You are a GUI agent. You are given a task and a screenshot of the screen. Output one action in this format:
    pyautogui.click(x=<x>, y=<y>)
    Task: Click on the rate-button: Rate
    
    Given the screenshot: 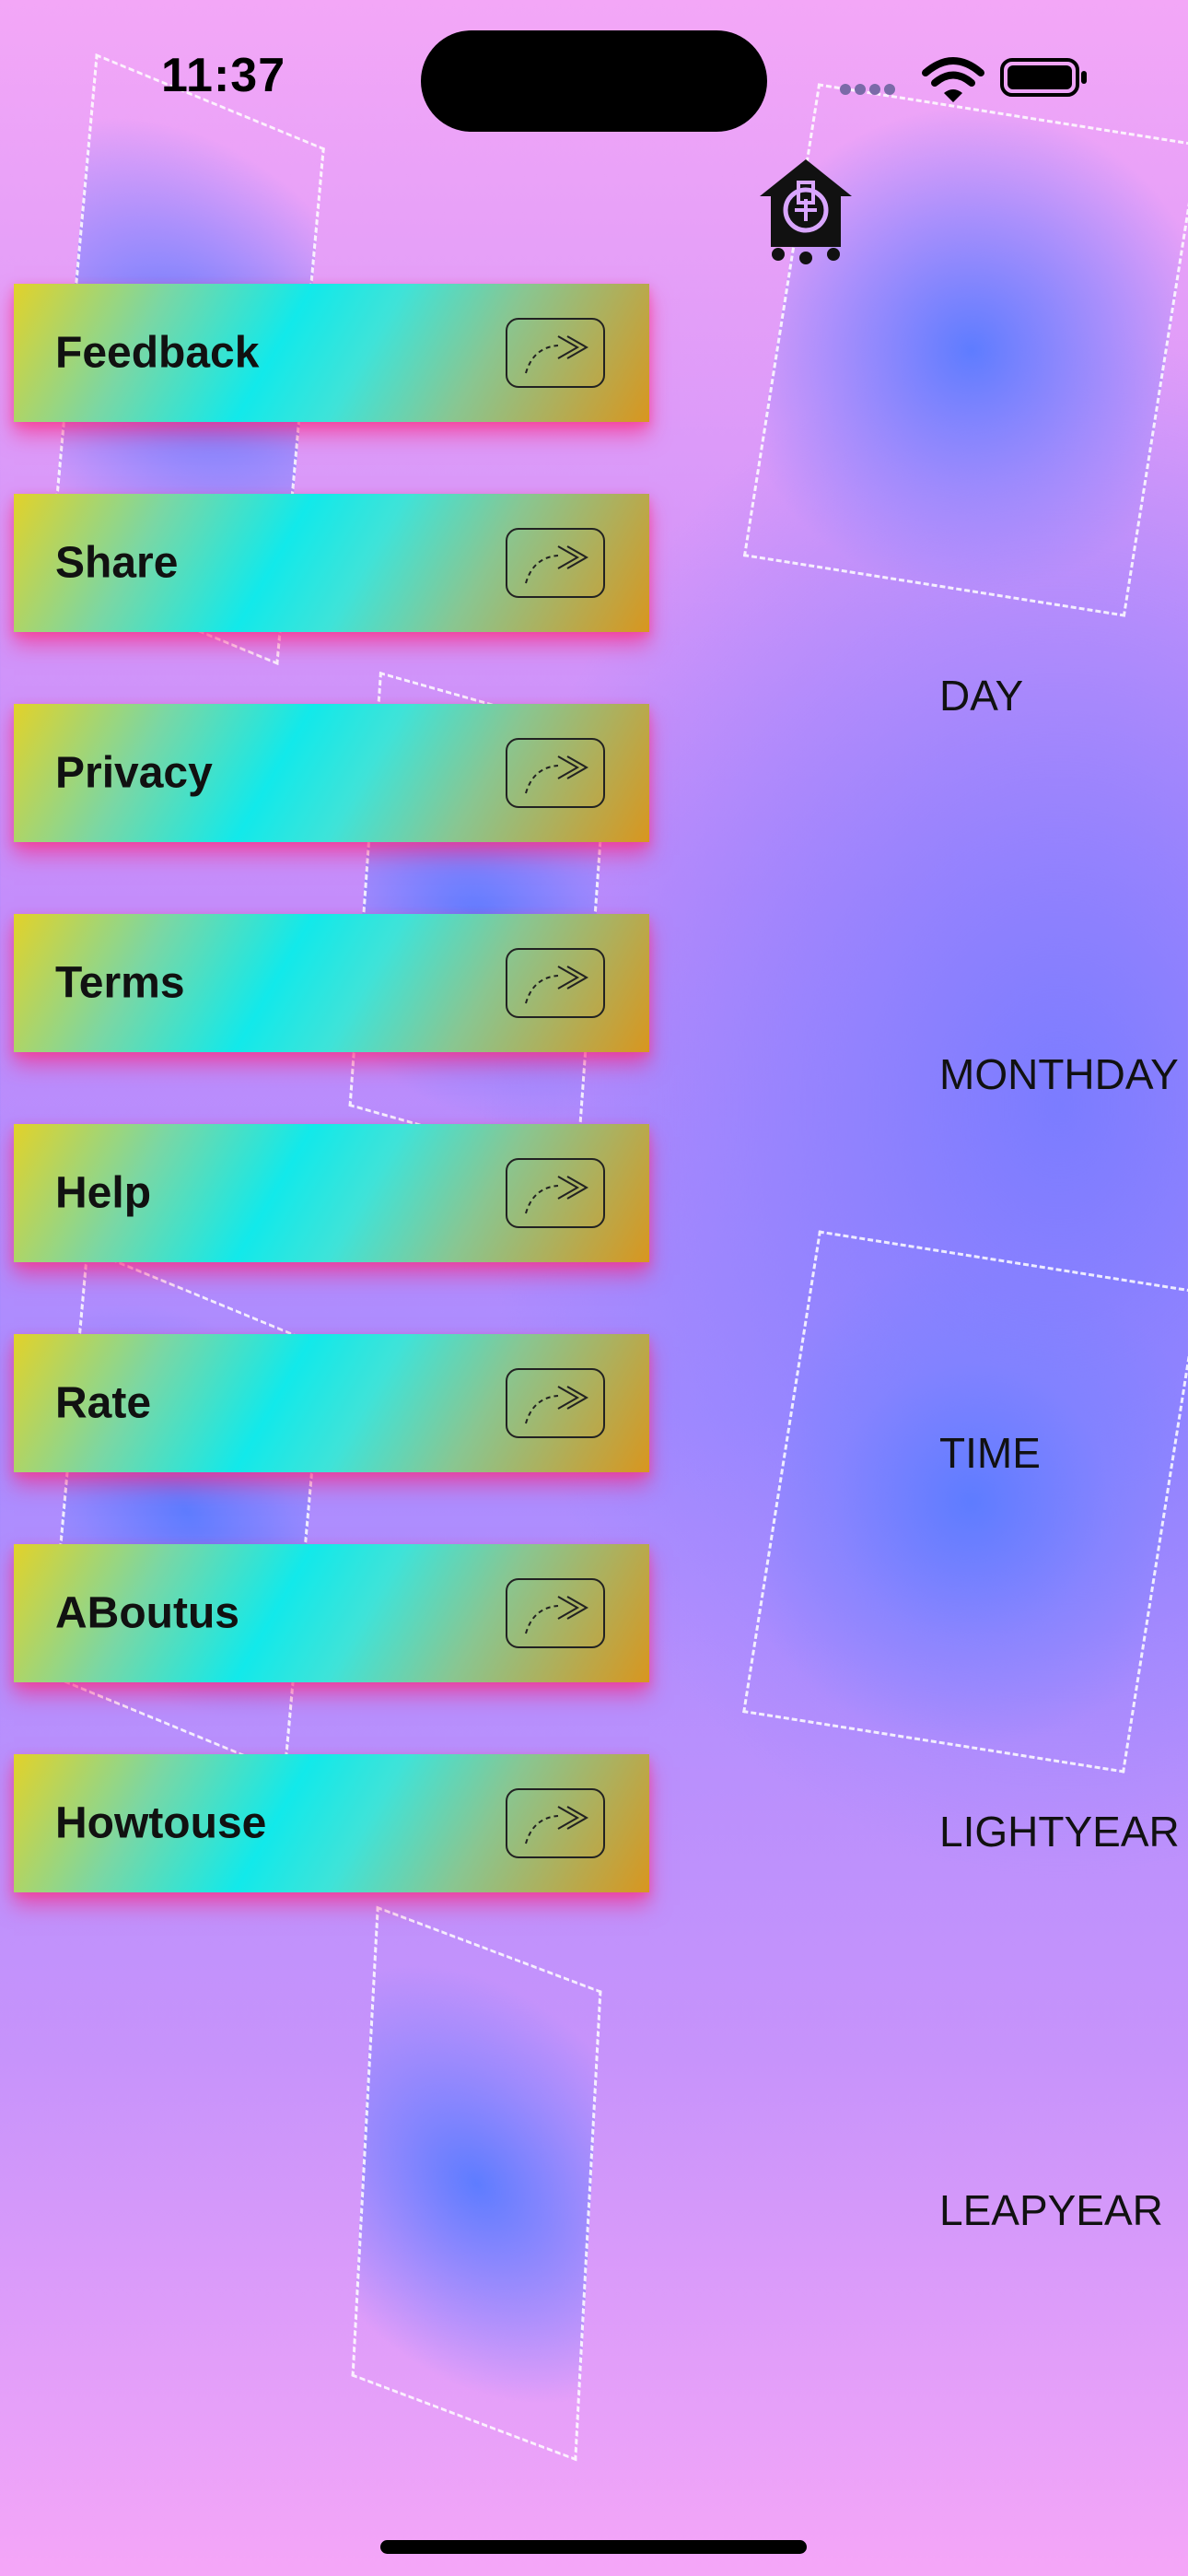 What is the action you would take?
    pyautogui.click(x=331, y=1403)
    